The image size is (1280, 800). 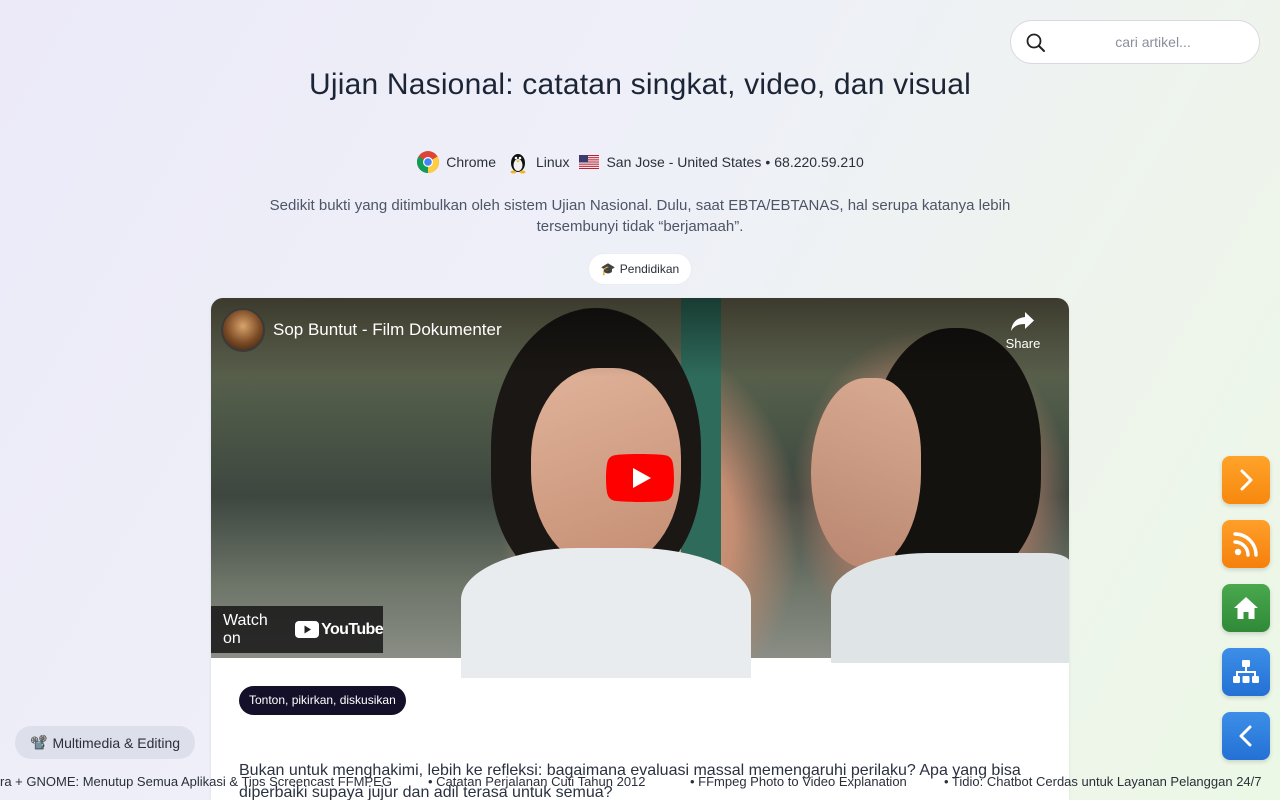 I want to click on channel-avatar, so click(x=243, y=330).